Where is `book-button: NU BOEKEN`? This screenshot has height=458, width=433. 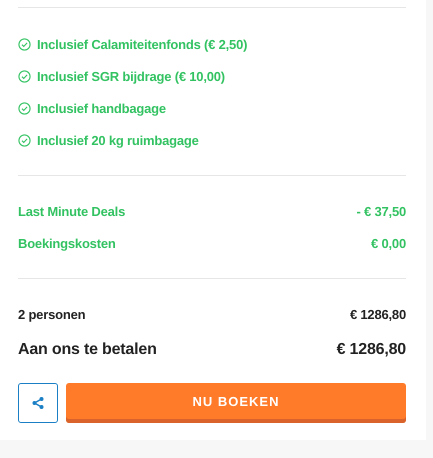 book-button: NU BOEKEN is located at coordinates (236, 403).